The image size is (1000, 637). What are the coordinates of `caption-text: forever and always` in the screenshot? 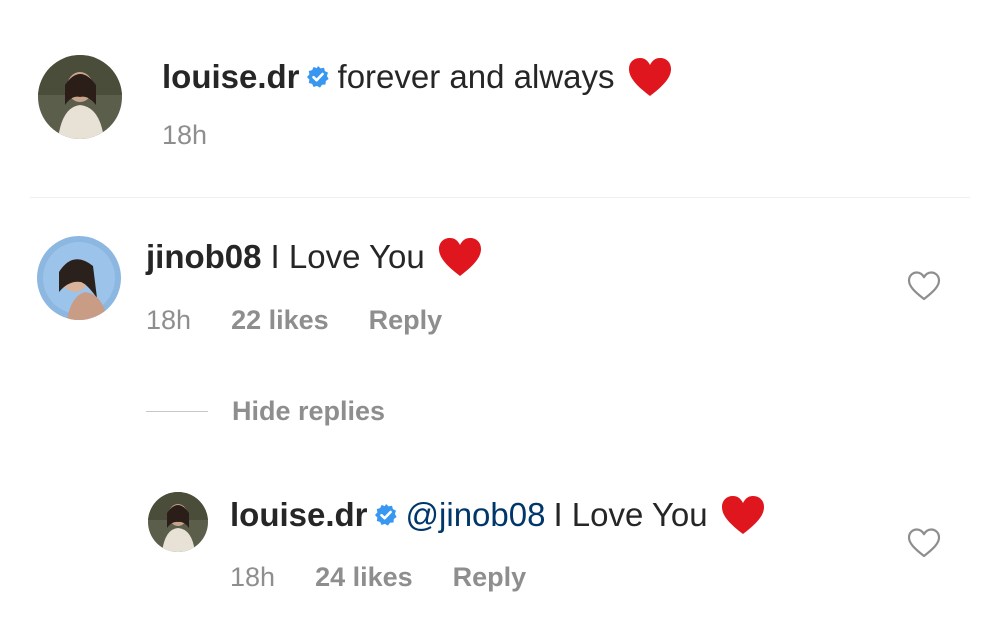 It's located at (476, 76).